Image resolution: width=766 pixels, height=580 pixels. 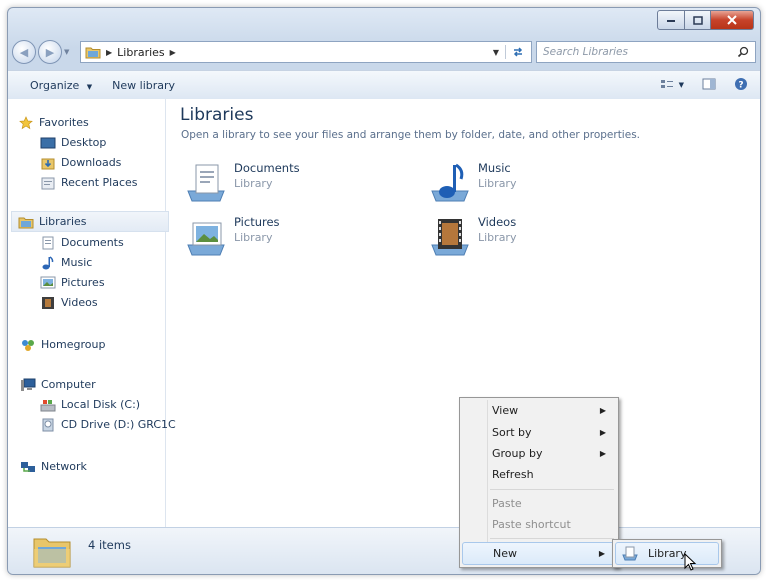 I want to click on address-bar-row: ◀ ▶ ▼ ▶ Libraries ▶ ▼ Search Libraries, so click(x=384, y=52).